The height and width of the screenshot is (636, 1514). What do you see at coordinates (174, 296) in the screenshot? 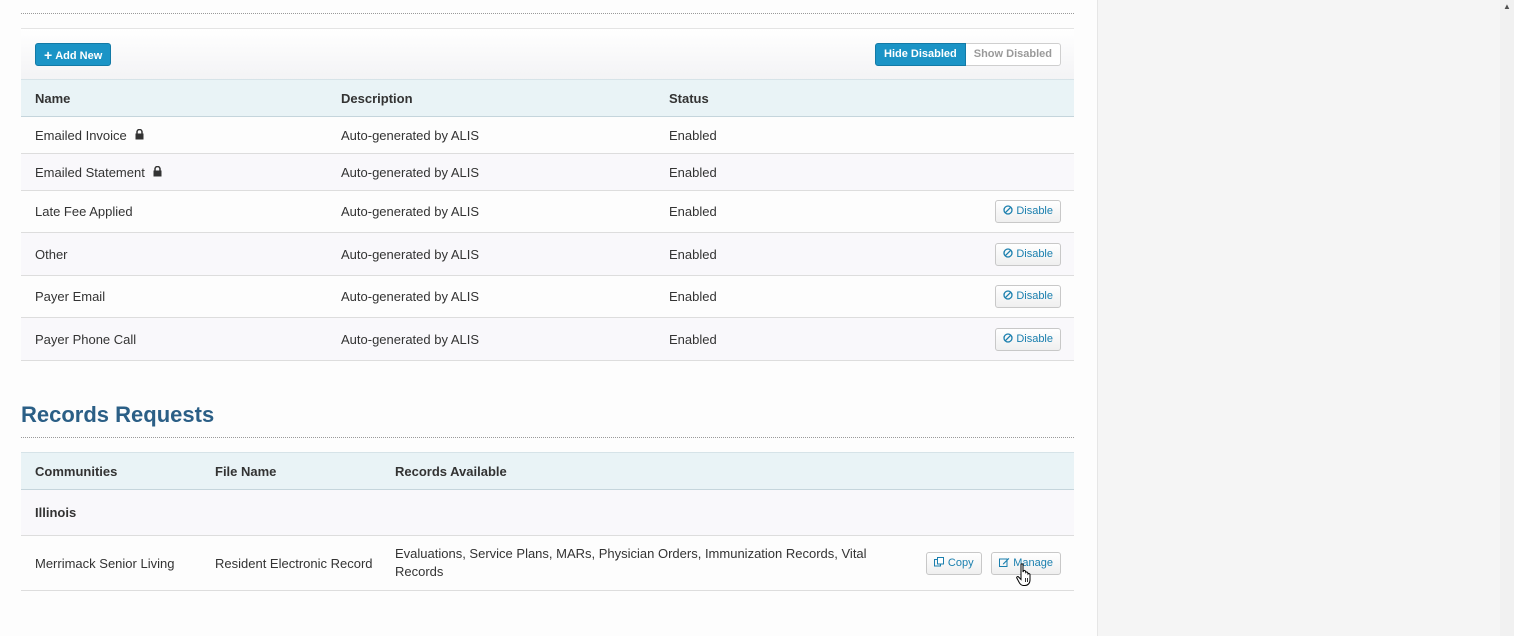
I see `row-name: Payer Email` at bounding box center [174, 296].